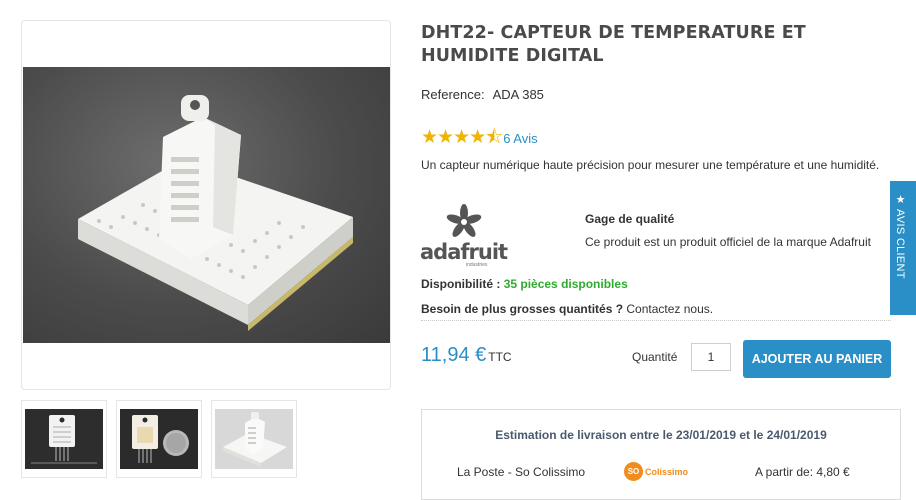 This screenshot has height=500, width=916. What do you see at coordinates (900, 236) in the screenshot?
I see `side-tab-label: ★ AVIS CLIENT` at bounding box center [900, 236].